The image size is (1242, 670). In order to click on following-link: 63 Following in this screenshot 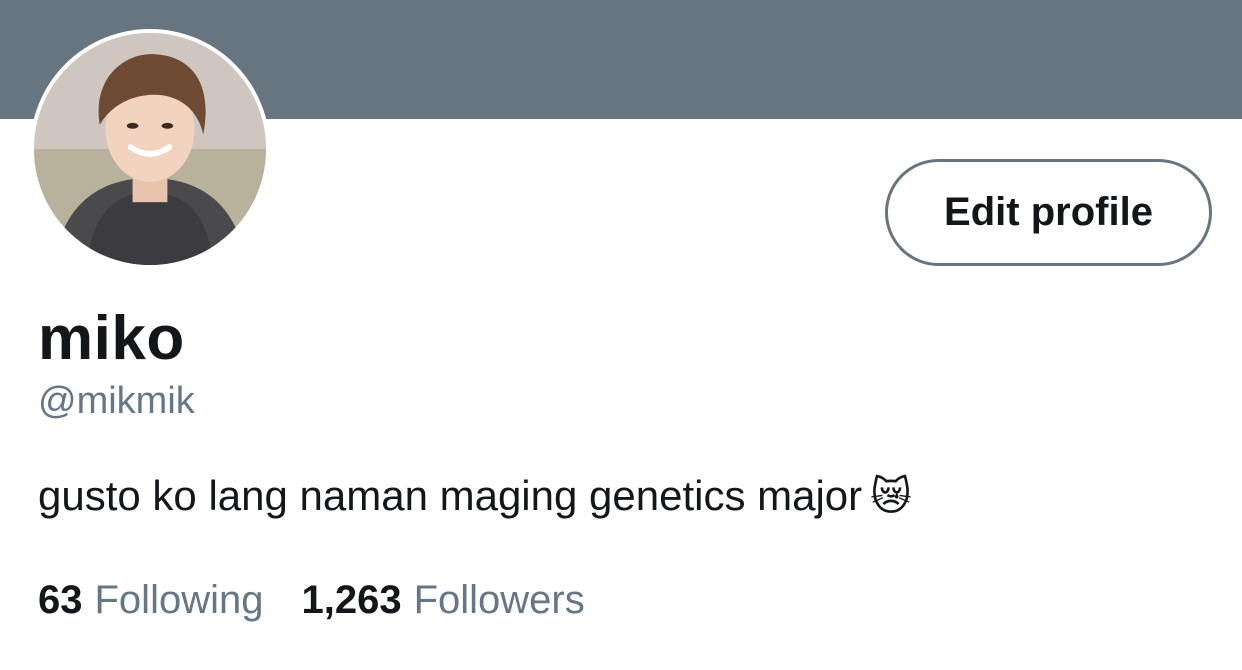, I will do `click(150, 600)`.